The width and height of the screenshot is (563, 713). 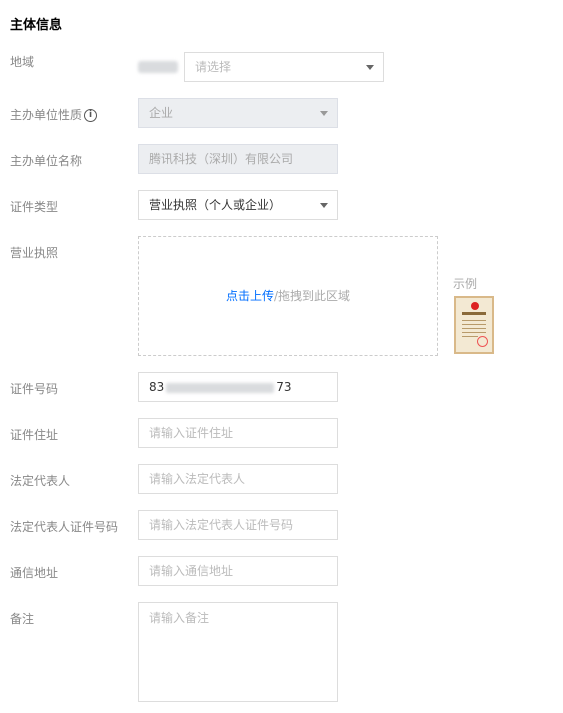 I want to click on cert-number-input: 83 73, so click(x=238, y=387).